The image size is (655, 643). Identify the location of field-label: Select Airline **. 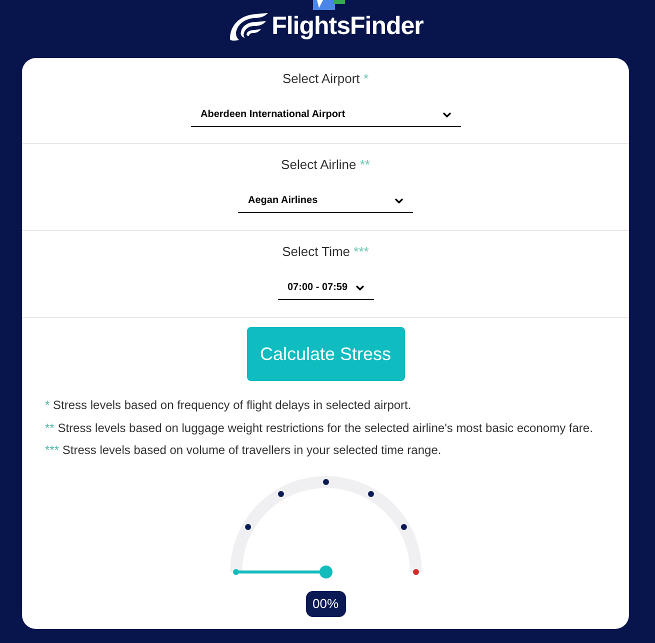
(325, 165).